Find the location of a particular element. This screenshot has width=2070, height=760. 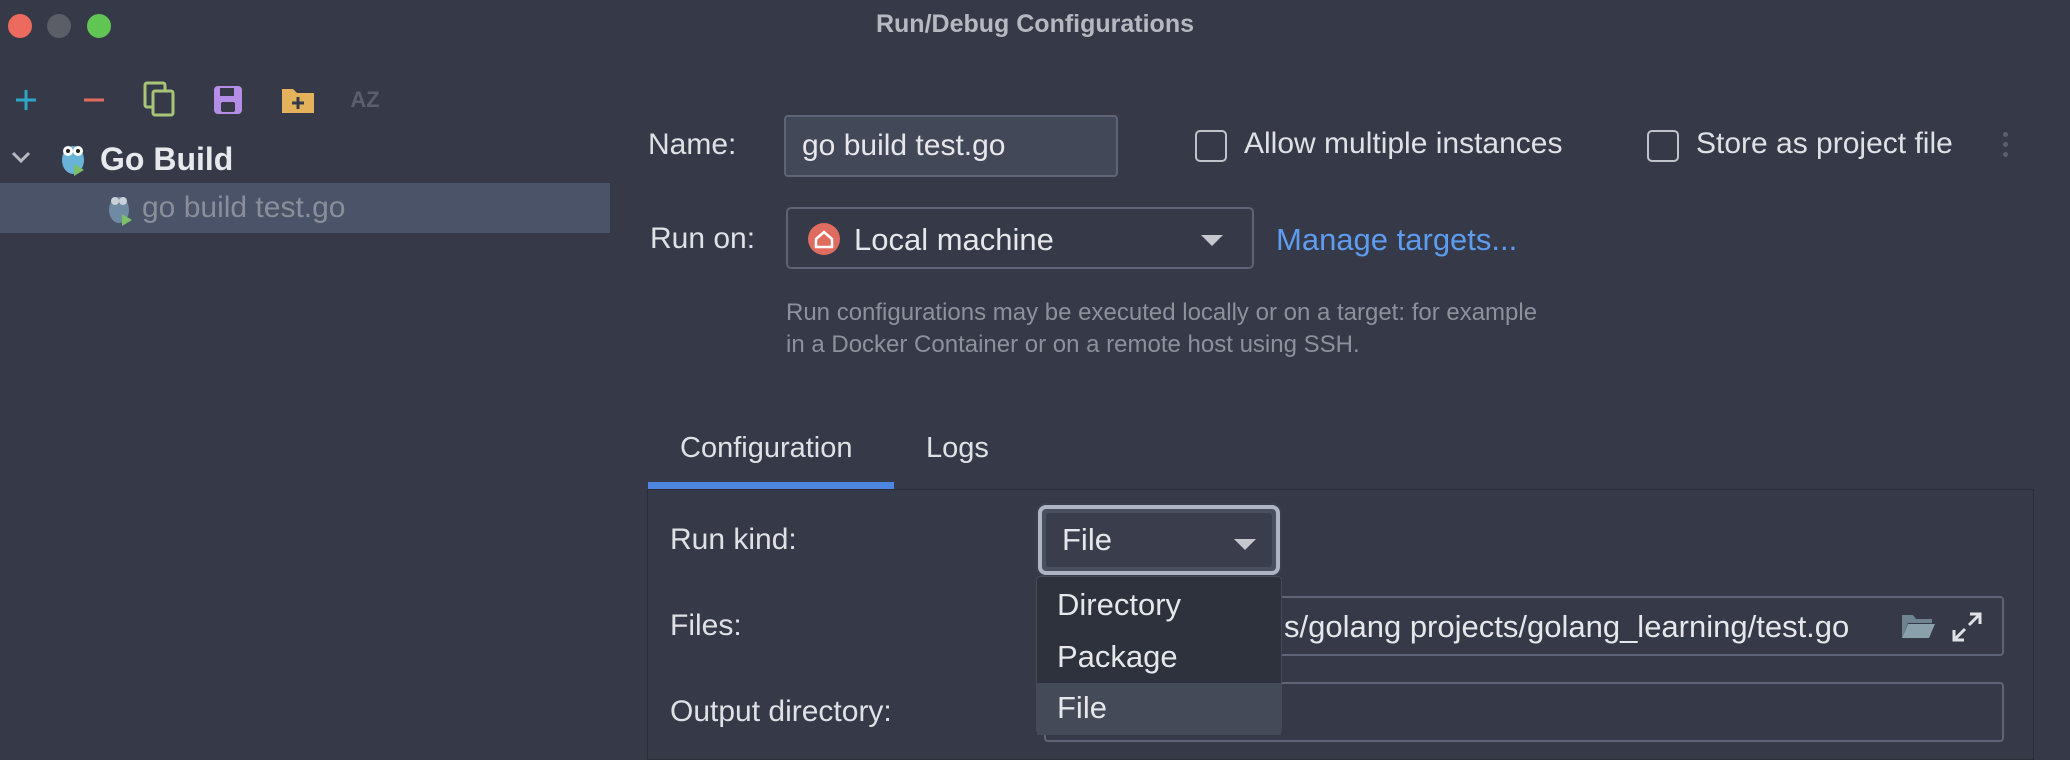

remove-configuration-button is located at coordinates (94, 100).